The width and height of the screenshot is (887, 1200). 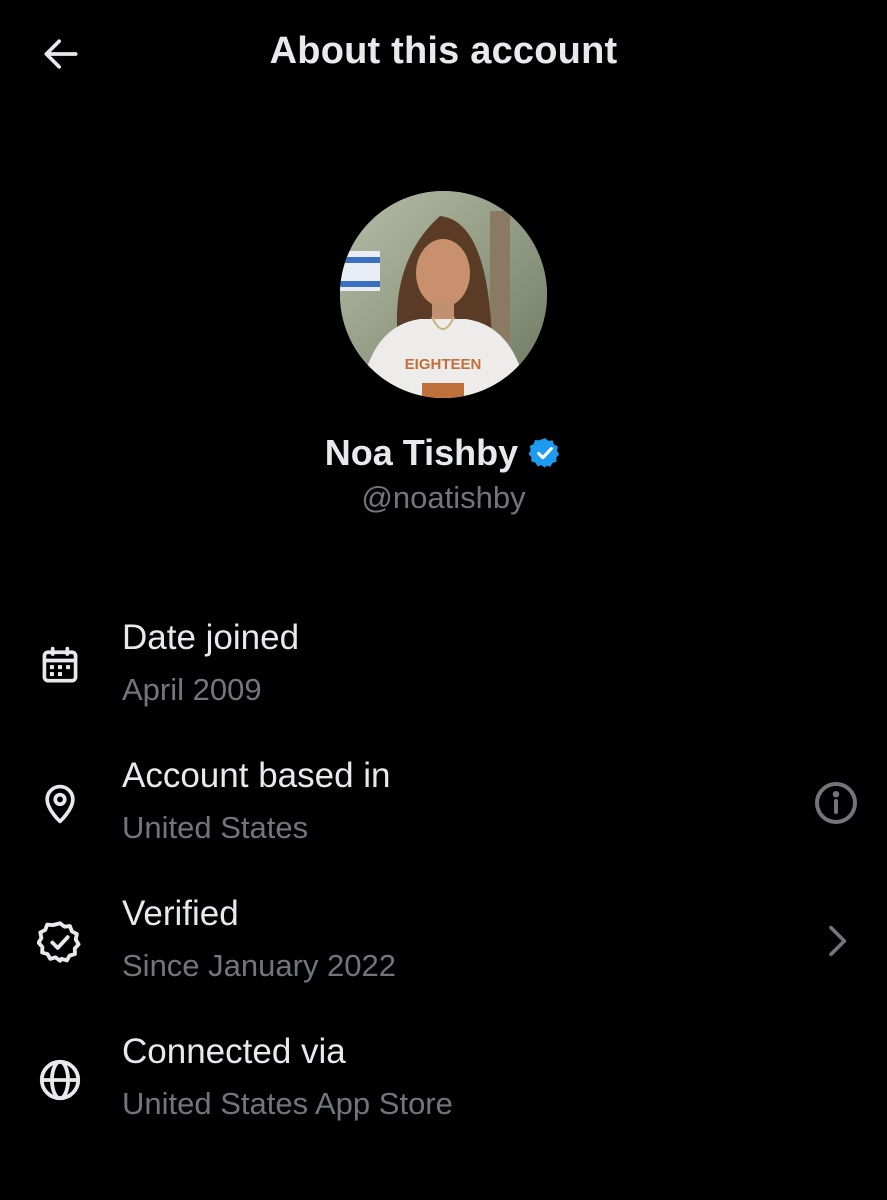 I want to click on row-verified: Verified Since January 2022, so click(x=443, y=957).